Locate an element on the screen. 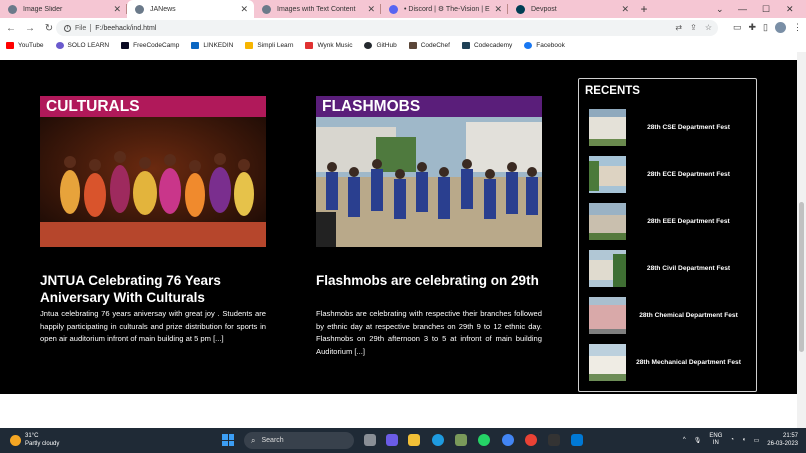 This screenshot has width=806, height=453. task-view-icon is located at coordinates (370, 440).